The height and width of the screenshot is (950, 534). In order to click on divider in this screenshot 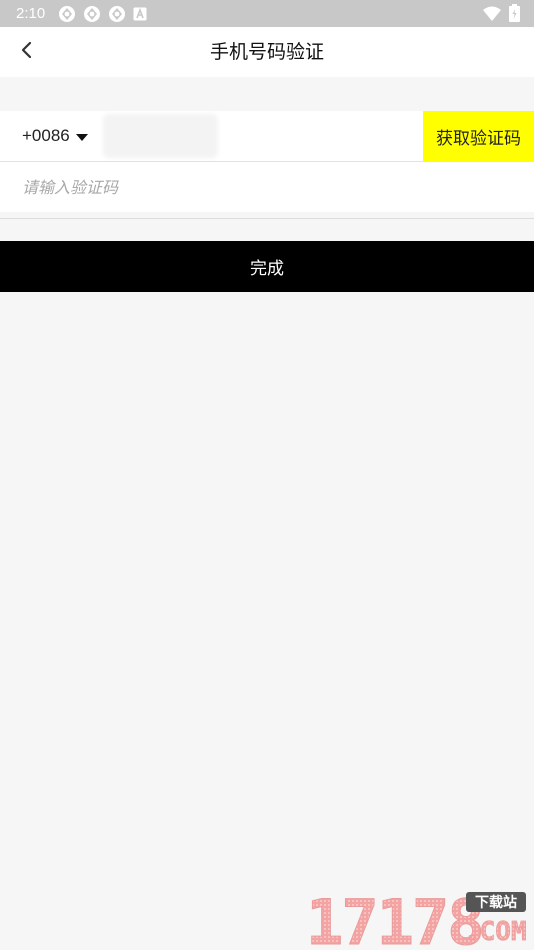, I will do `click(267, 218)`.